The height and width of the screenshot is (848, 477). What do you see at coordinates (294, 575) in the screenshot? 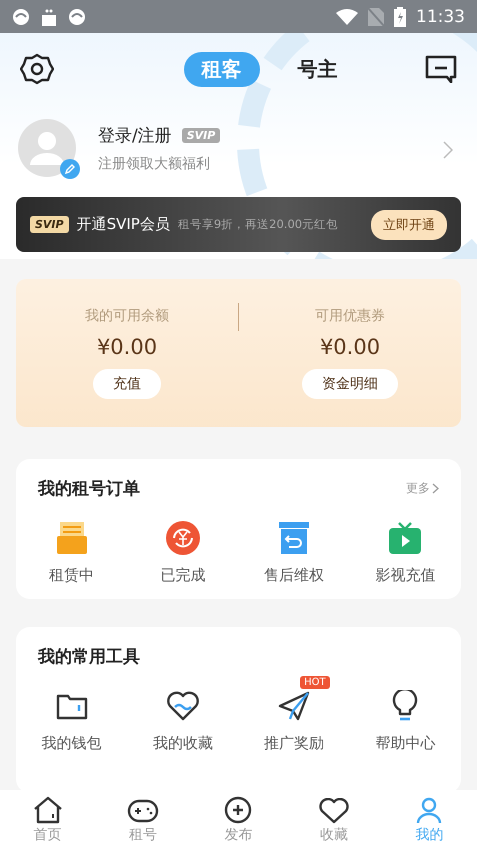
I see `shortcut-label: 售后维权` at bounding box center [294, 575].